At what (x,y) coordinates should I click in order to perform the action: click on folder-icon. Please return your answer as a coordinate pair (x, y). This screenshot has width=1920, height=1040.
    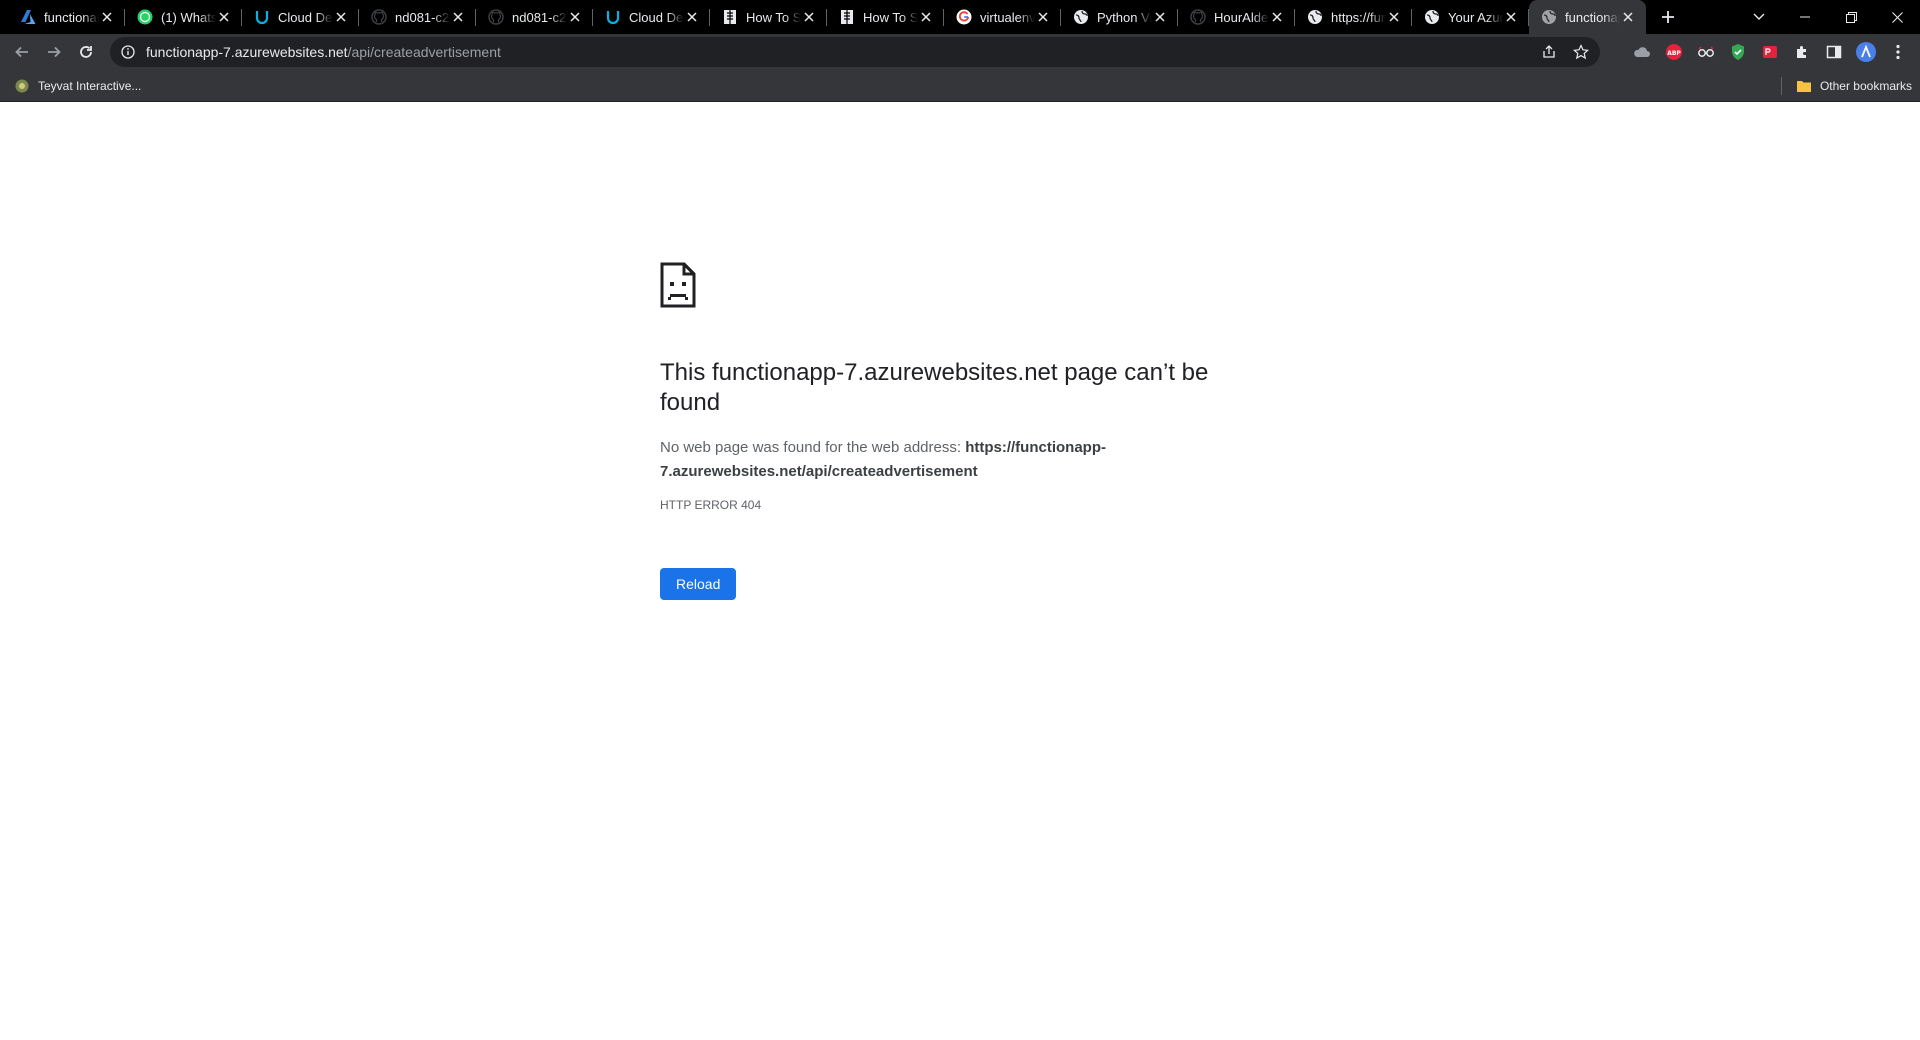
    Looking at the image, I should click on (1804, 86).